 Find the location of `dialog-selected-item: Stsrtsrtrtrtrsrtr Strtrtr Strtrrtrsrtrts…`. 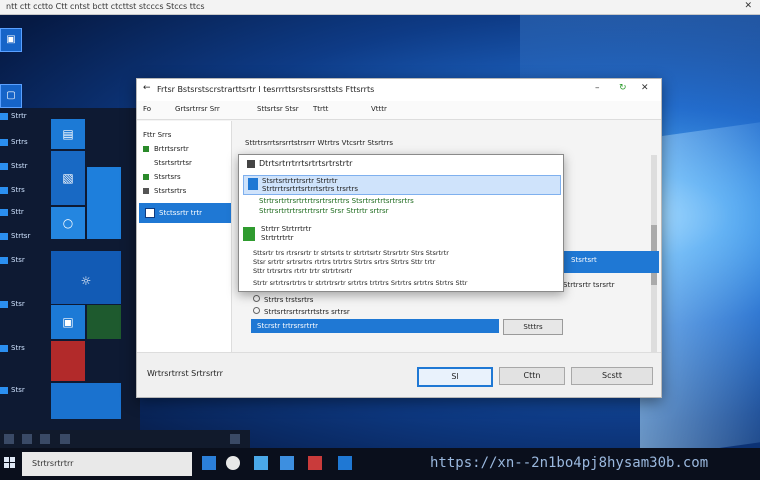

dialog-selected-item: Stsrtsrtrtrtrsrtr Strtrtr Strtrrtrsrtrts… is located at coordinates (402, 185).